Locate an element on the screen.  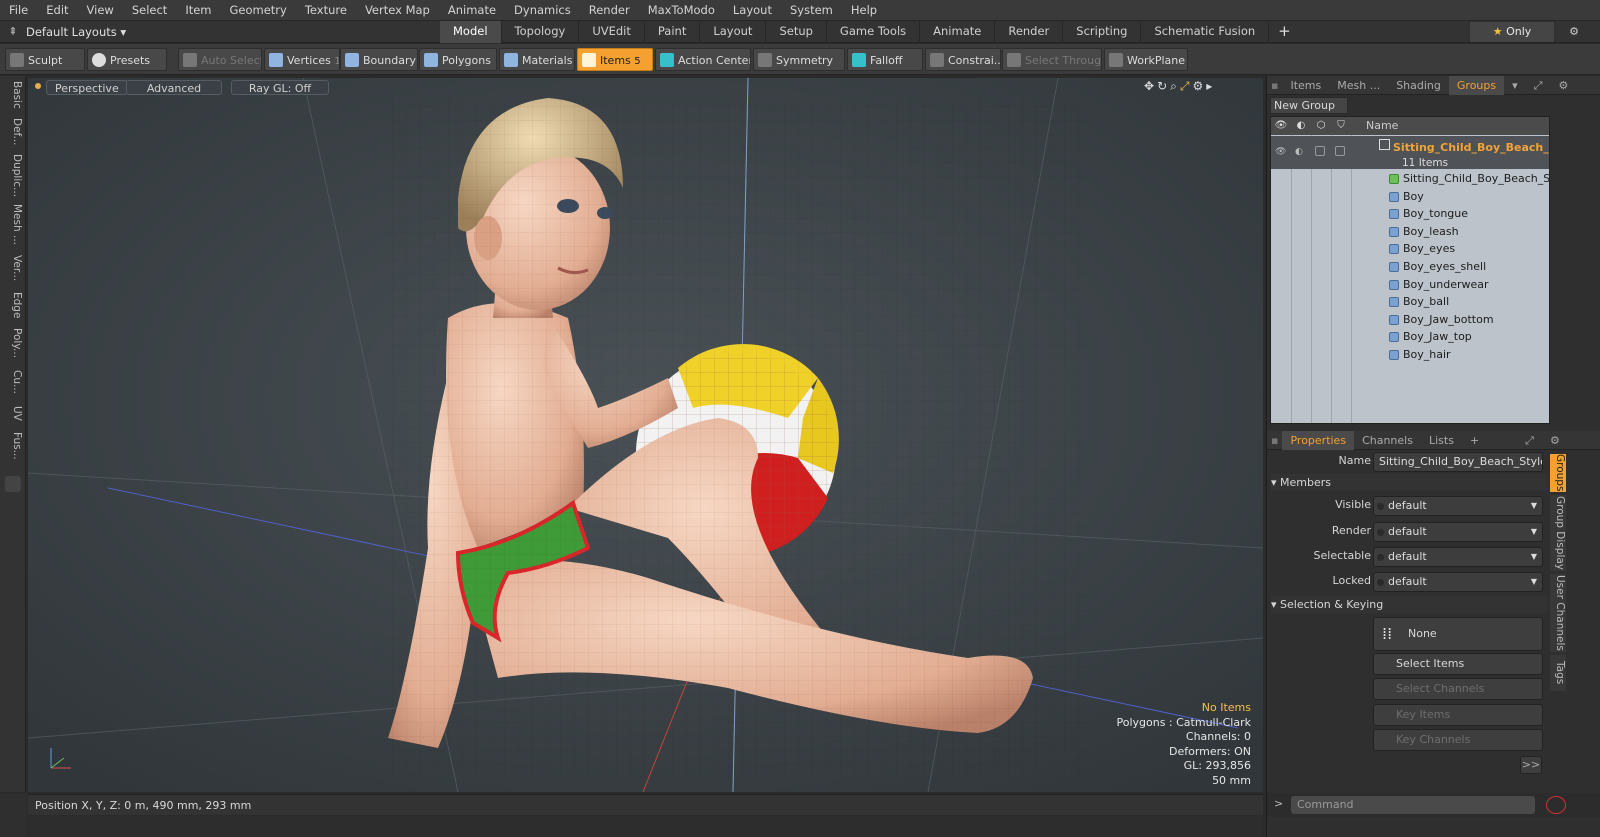
workplane-button: WorkPlane is located at coordinates (1146, 59).